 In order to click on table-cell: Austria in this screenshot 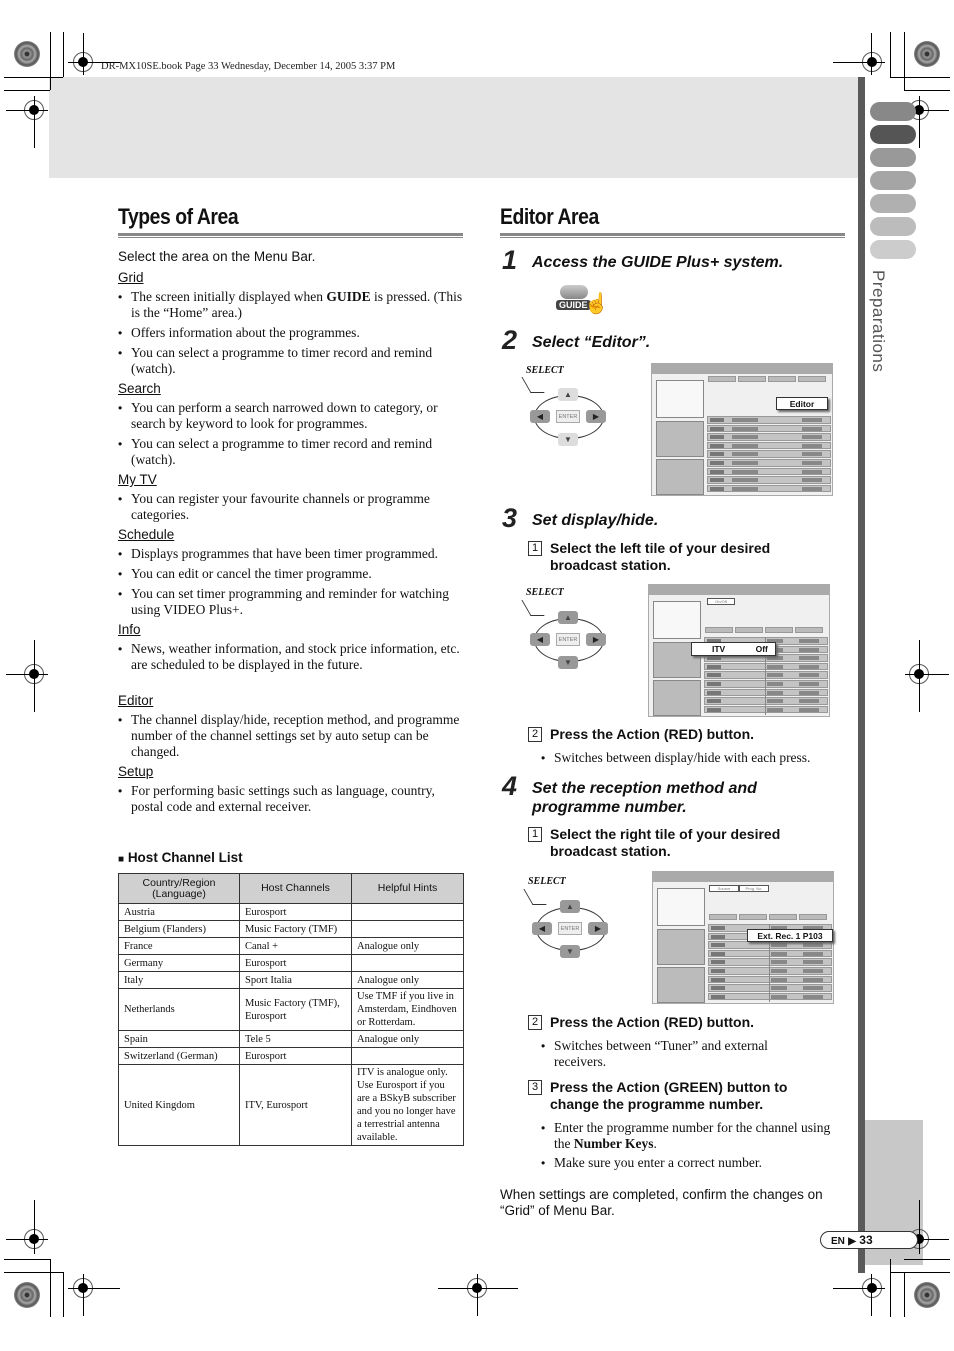, I will do `click(179, 912)`.